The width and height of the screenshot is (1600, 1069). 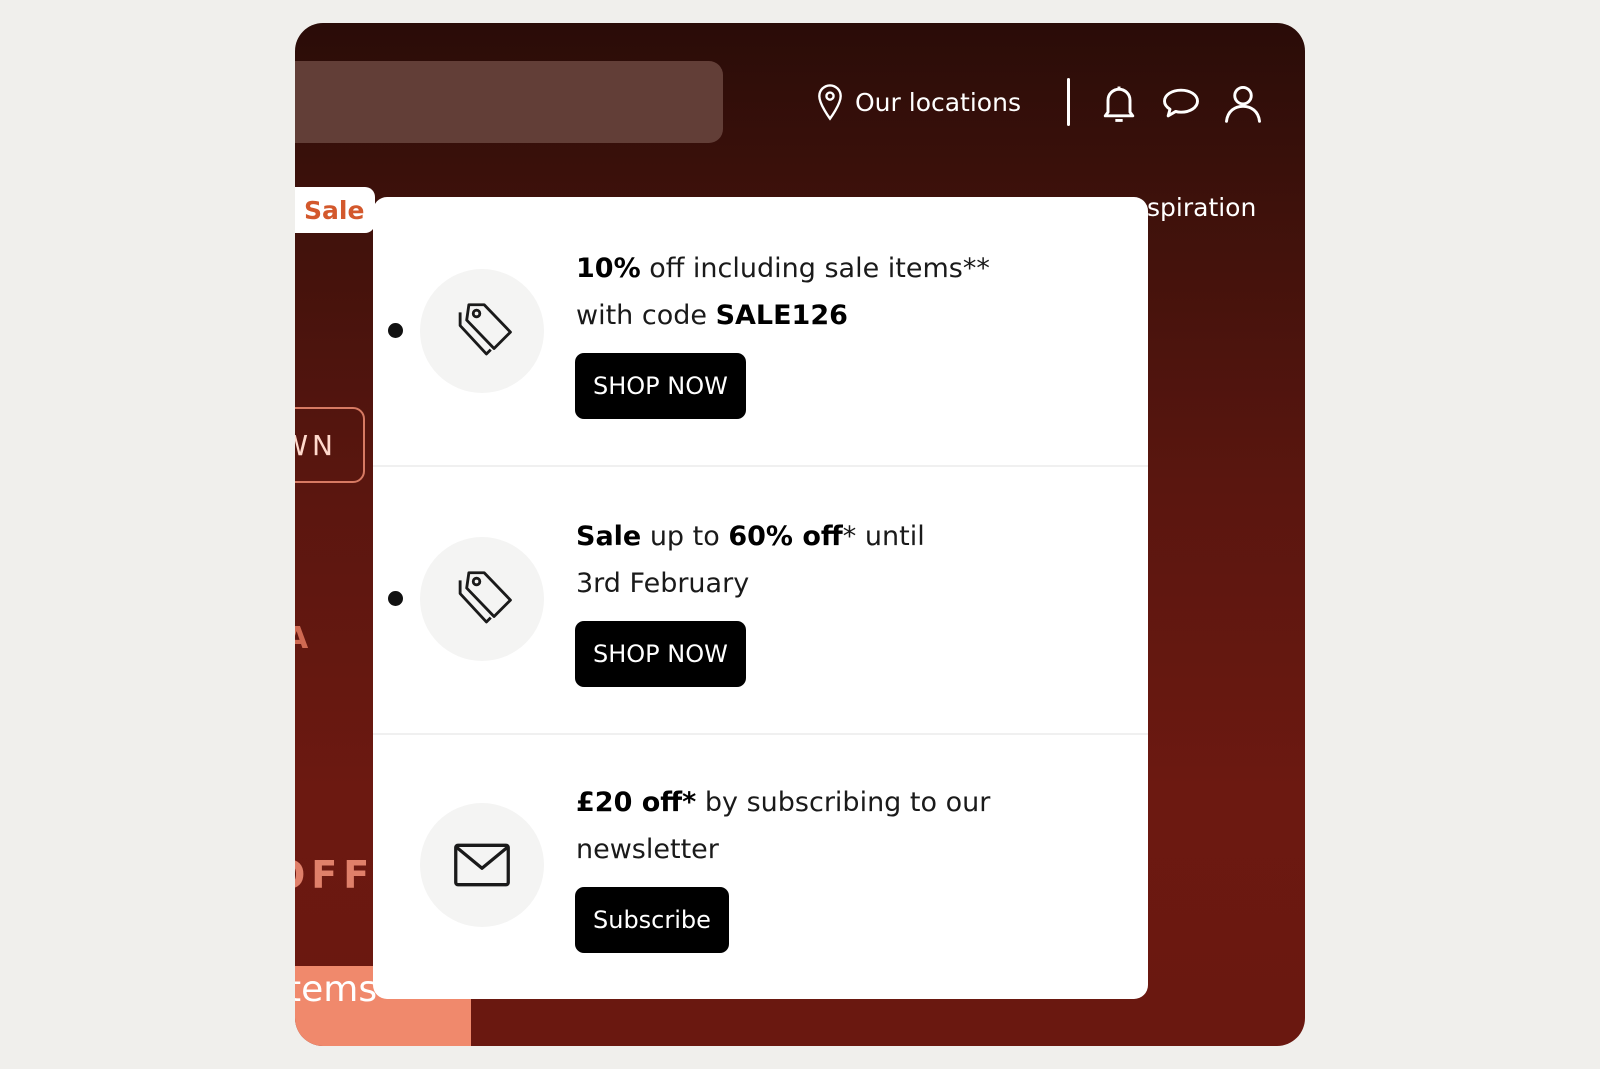 I want to click on envelope-icon, so click(x=482, y=865).